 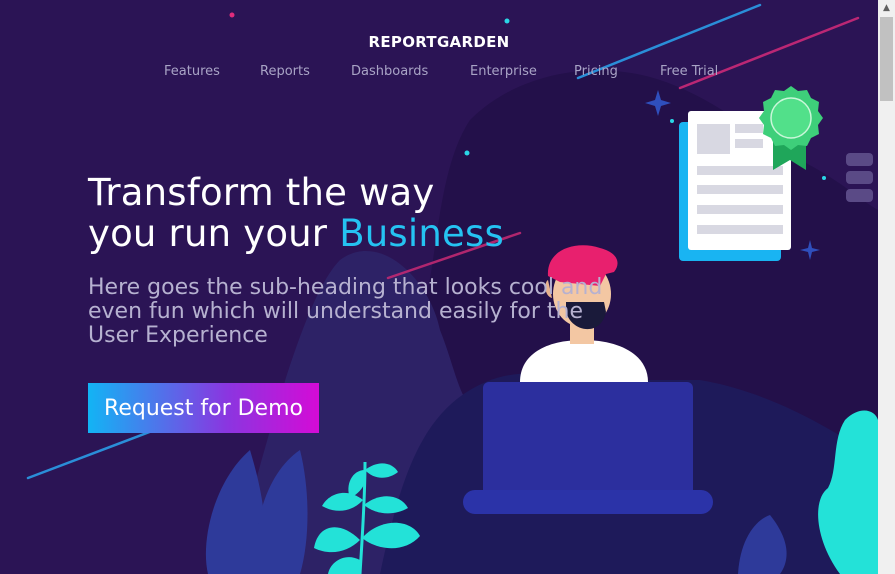 What do you see at coordinates (588, 445) in the screenshot?
I see `laptop-screen` at bounding box center [588, 445].